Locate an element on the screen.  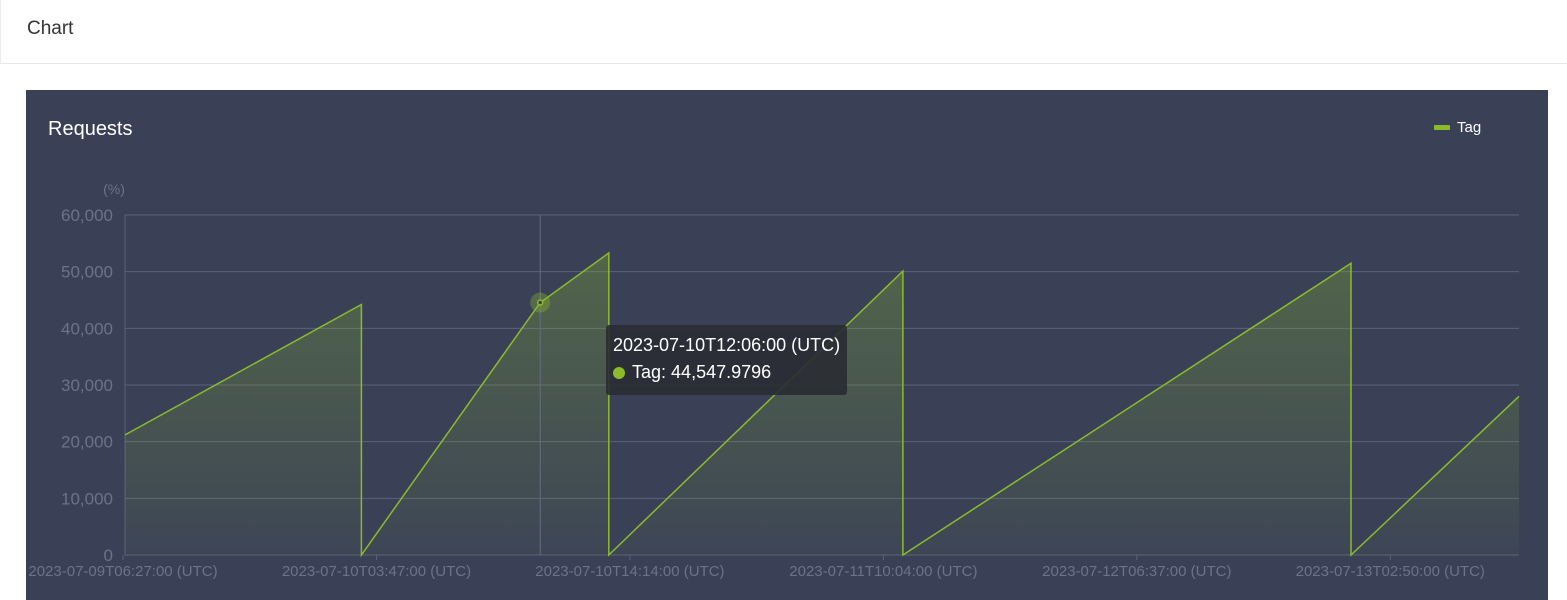
chart-title: Requests is located at coordinates (90, 129).